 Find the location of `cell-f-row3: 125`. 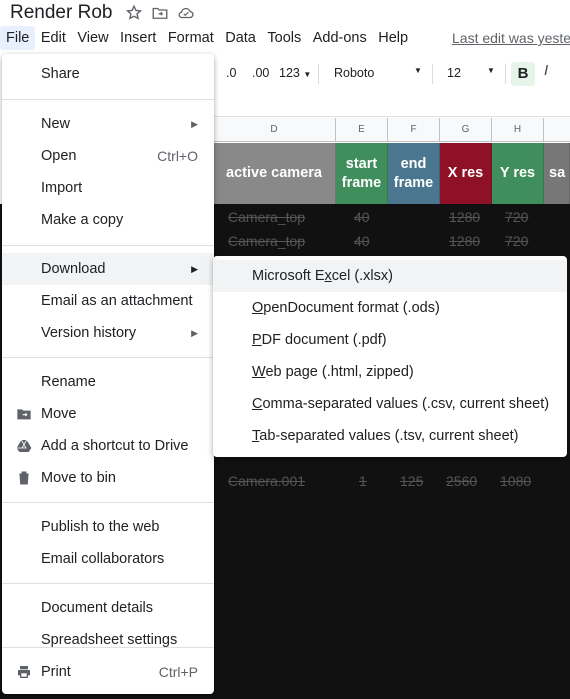

cell-f-row3: 125 is located at coordinates (411, 481).